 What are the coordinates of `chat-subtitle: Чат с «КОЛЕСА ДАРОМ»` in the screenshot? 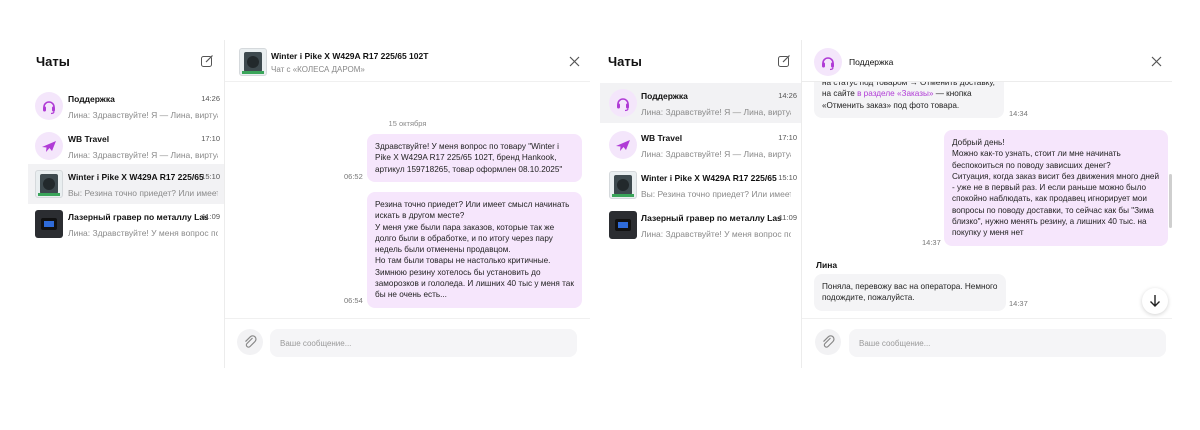 It's located at (318, 69).